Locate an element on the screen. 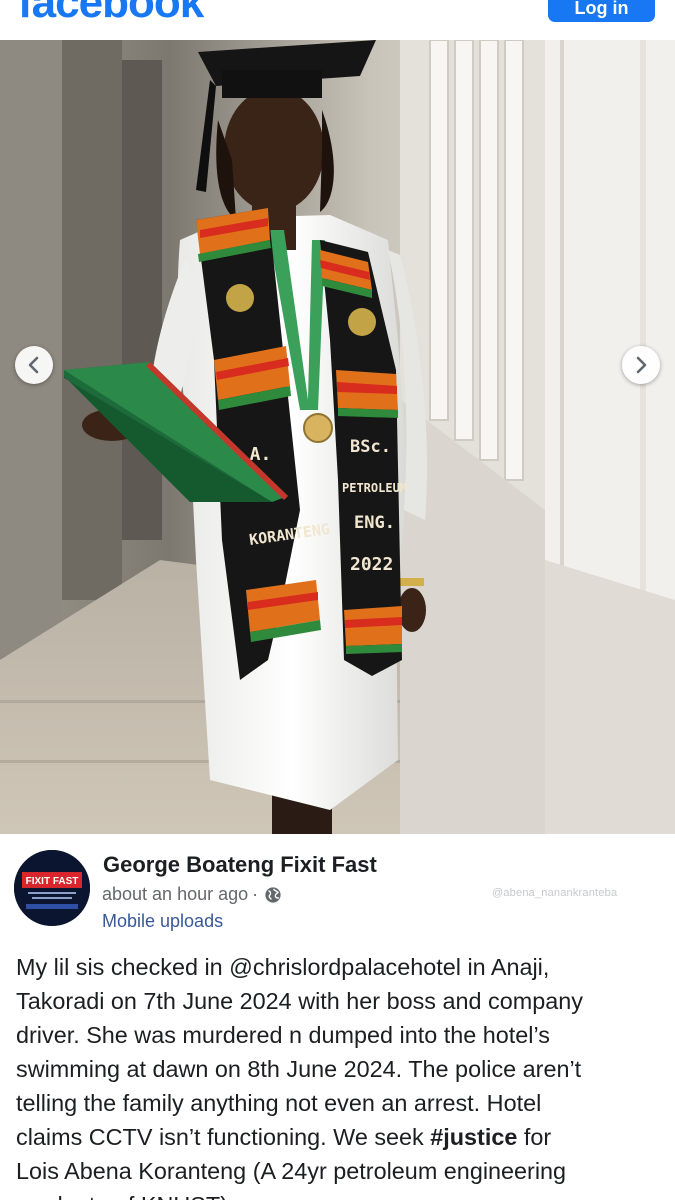  post-timestamp: about an hour ago is located at coordinates (175, 894).